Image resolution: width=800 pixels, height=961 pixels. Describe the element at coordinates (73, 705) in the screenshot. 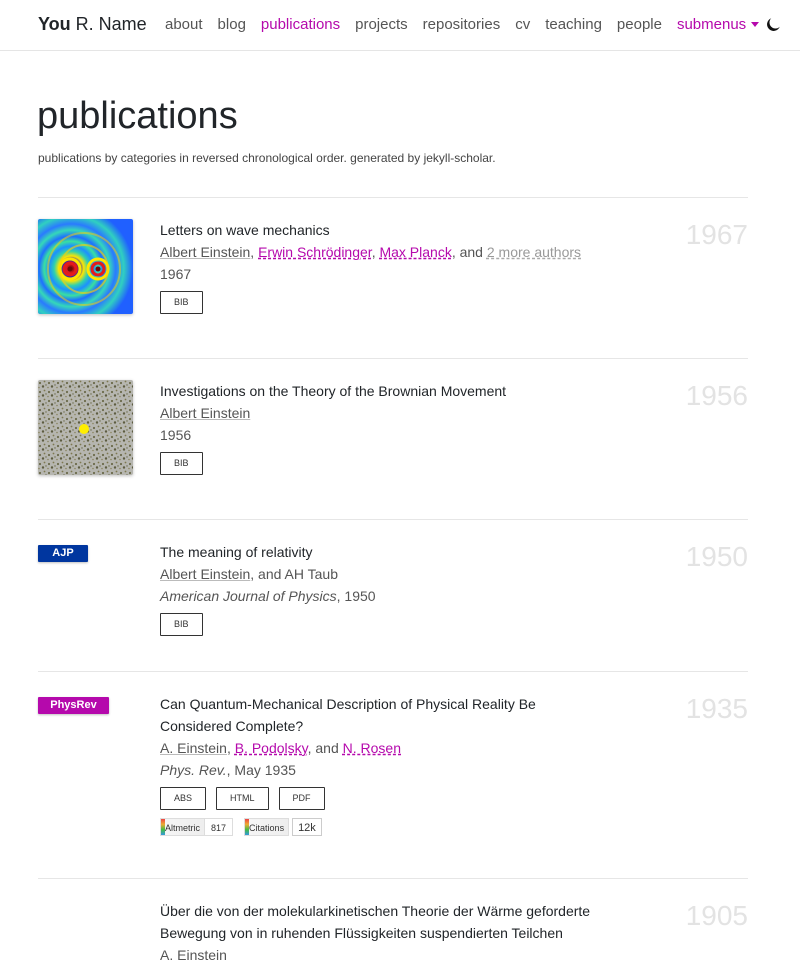

I see `venue-badge-physrev: PhysRev` at that location.